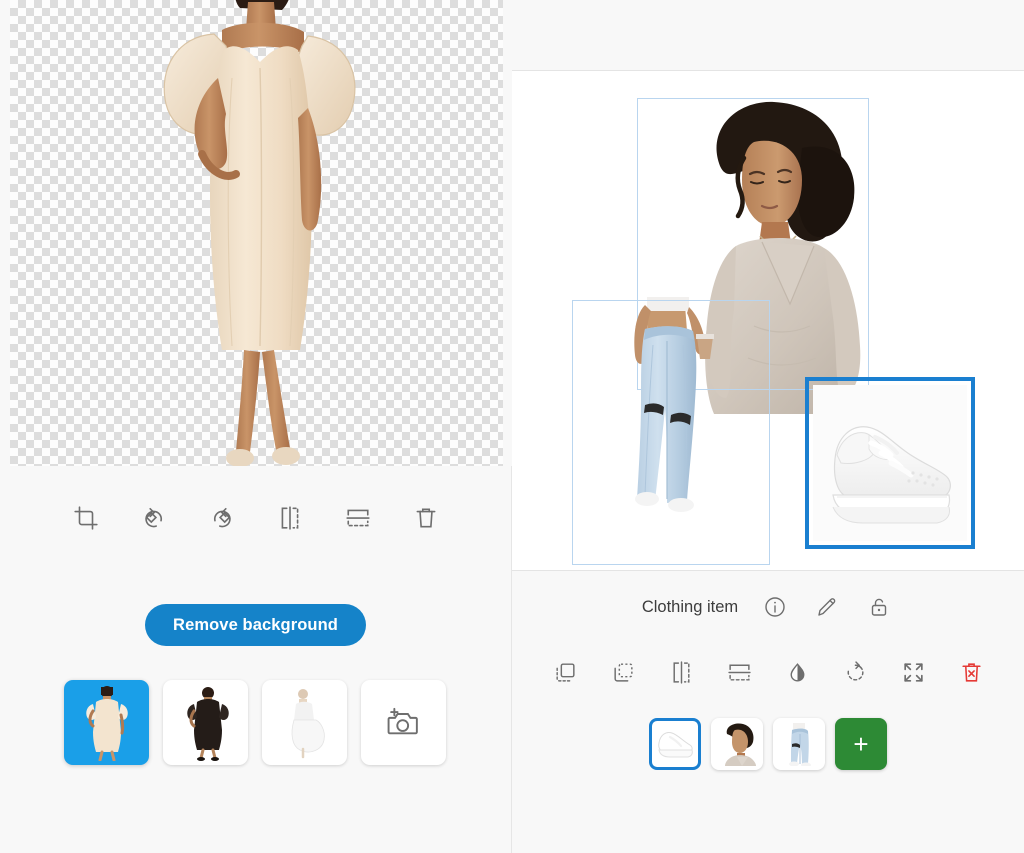 The image size is (1024, 853). Describe the element at coordinates (255, 518) in the screenshot. I see `left-image-toolbar` at that location.